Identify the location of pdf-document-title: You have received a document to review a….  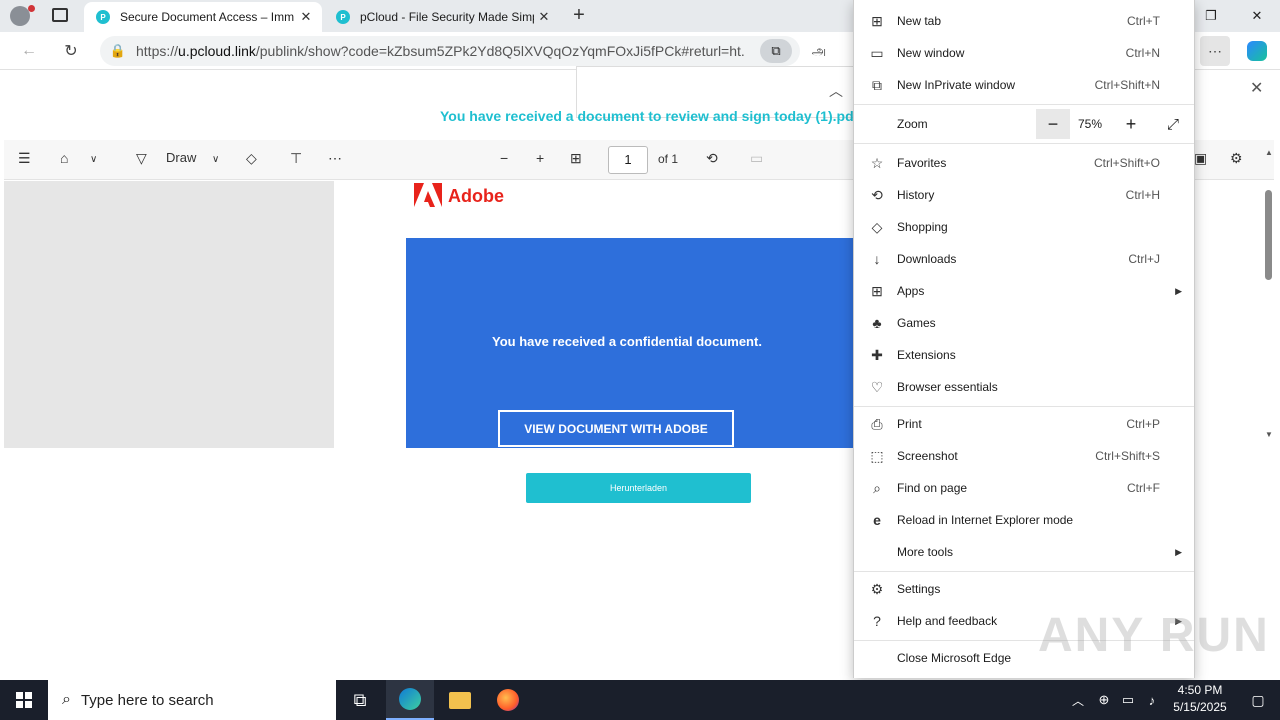
(649, 116).